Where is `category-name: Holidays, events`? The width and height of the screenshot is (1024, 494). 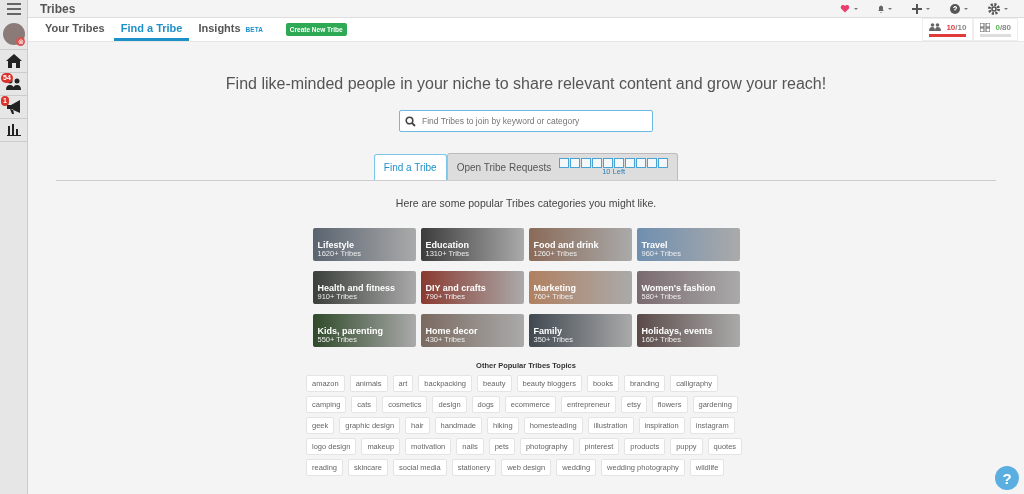 category-name: Holidays, events is located at coordinates (677, 331).